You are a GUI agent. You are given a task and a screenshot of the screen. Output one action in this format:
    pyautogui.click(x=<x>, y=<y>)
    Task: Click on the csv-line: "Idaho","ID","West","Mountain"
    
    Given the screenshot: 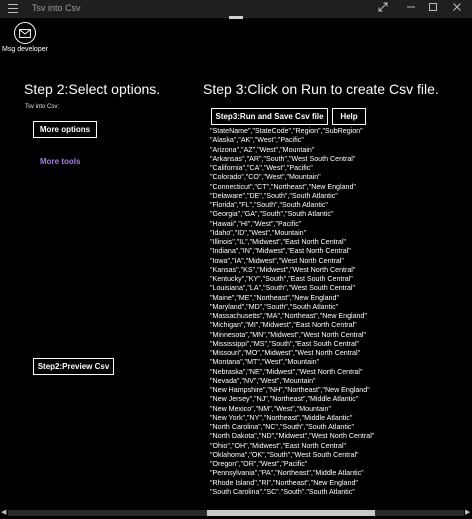 What is the action you would take?
    pyautogui.click(x=258, y=232)
    